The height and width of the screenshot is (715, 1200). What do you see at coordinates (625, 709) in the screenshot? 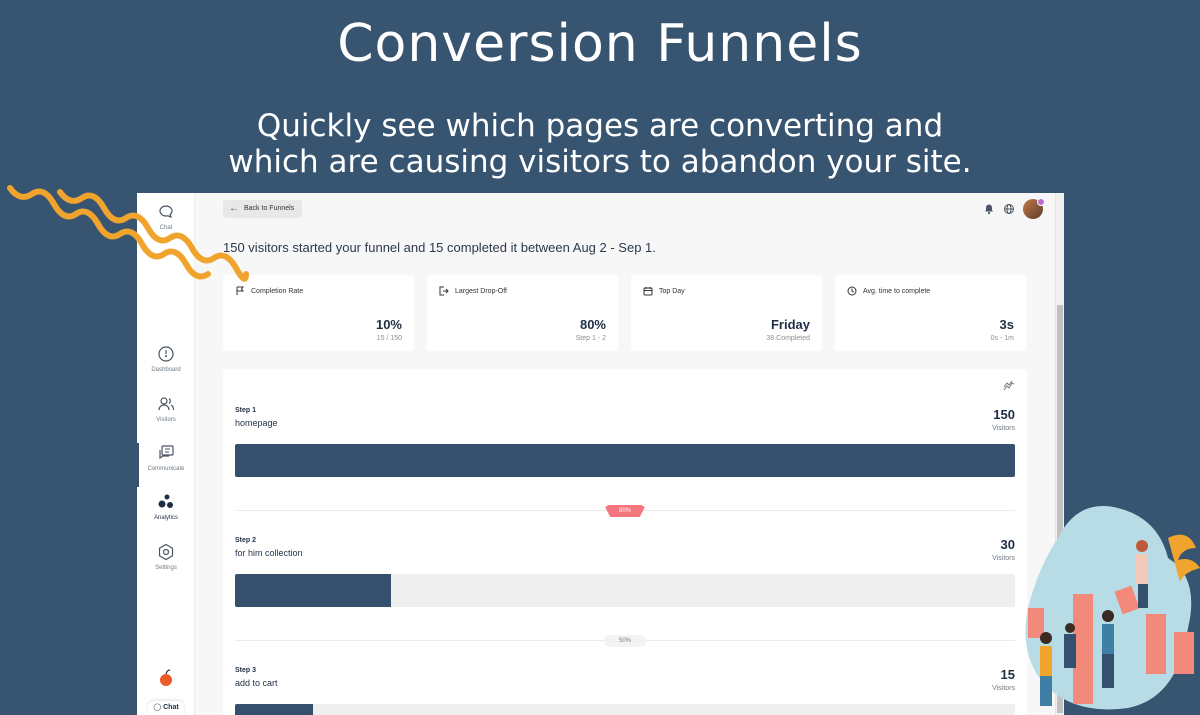
I see `step-3-bar-track` at bounding box center [625, 709].